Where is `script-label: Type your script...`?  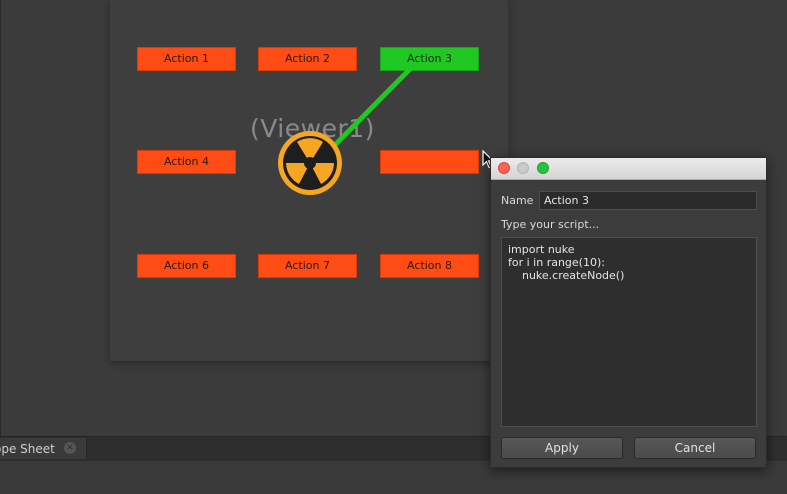 script-label: Type your script... is located at coordinates (550, 224).